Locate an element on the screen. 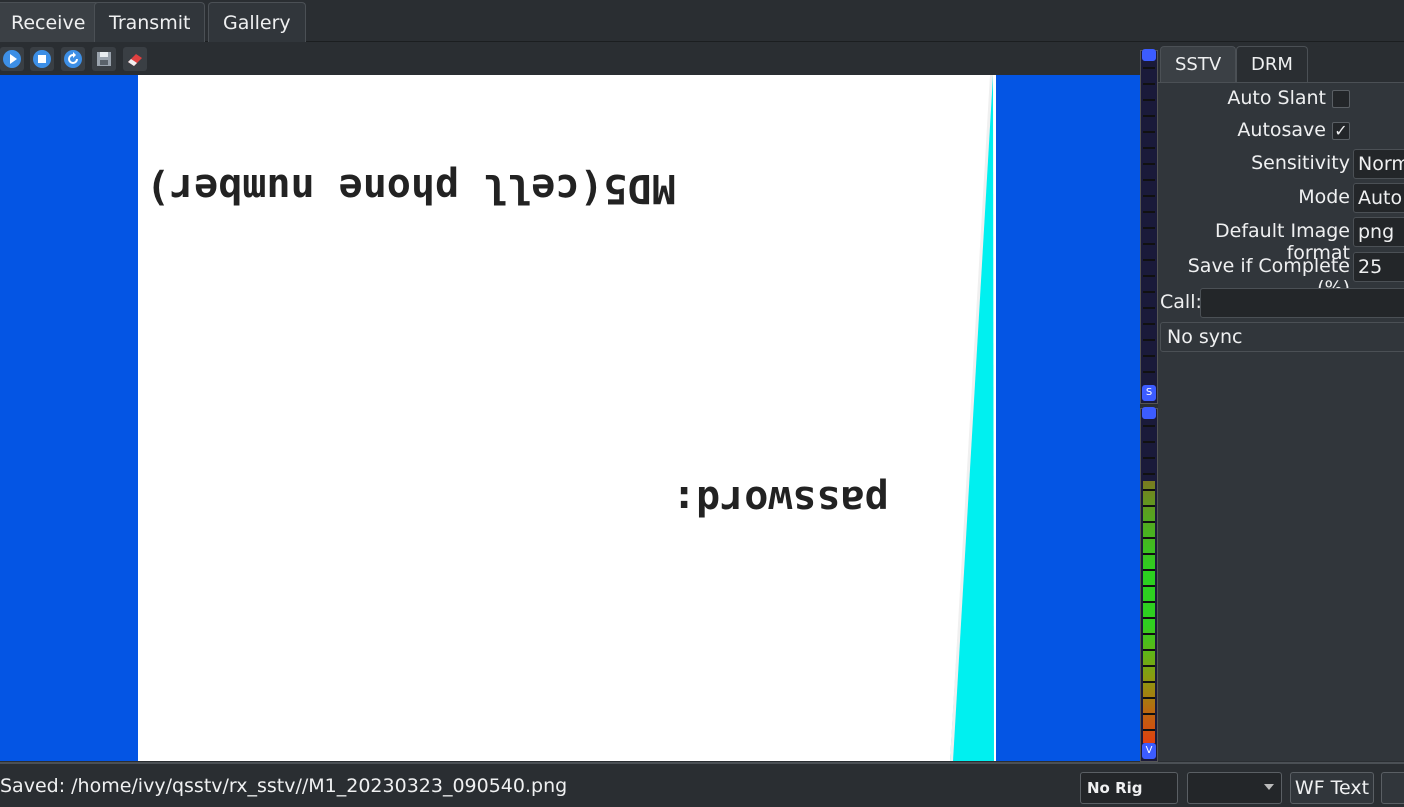 Image resolution: width=1404 pixels, height=807 pixels. sync-status: No sync is located at coordinates (1282, 337).